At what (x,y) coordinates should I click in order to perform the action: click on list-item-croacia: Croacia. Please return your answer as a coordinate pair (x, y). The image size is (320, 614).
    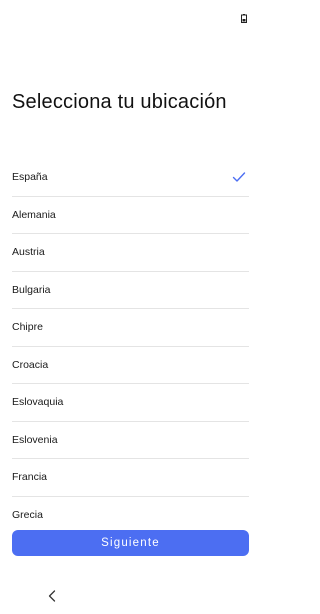
    Looking at the image, I should click on (130, 365).